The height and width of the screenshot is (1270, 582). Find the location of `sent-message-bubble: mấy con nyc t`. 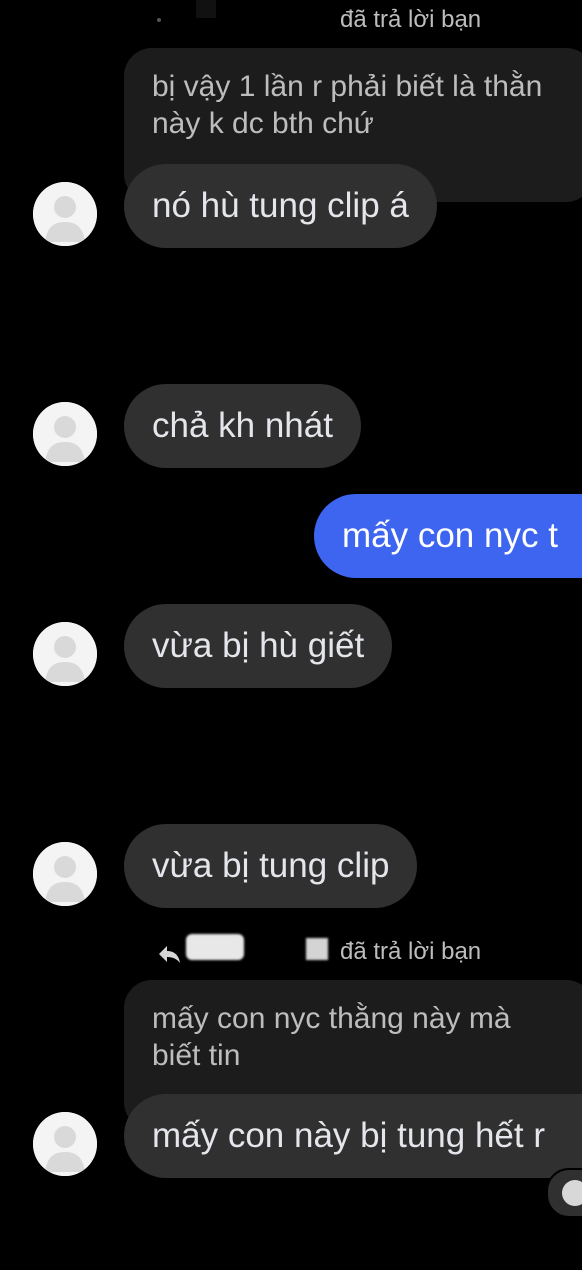

sent-message-bubble: mấy con nyc t is located at coordinates (448, 536).